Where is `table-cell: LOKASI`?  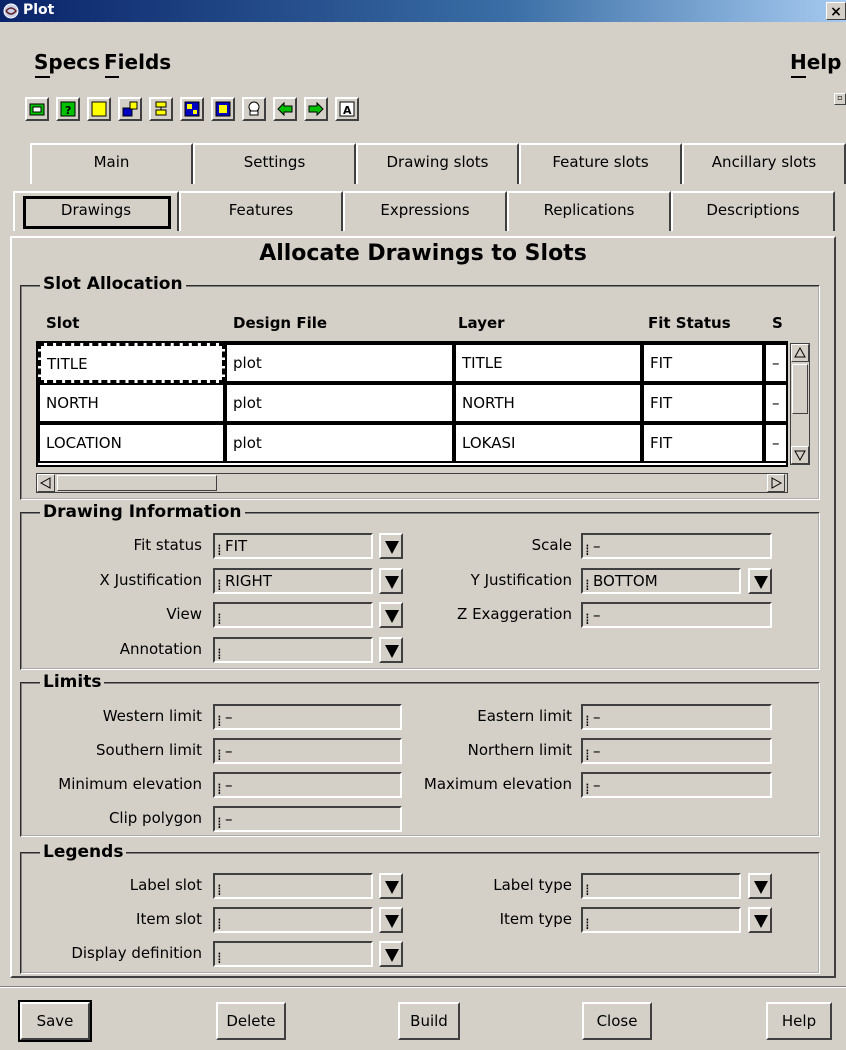
table-cell: LOKASI is located at coordinates (548, 443).